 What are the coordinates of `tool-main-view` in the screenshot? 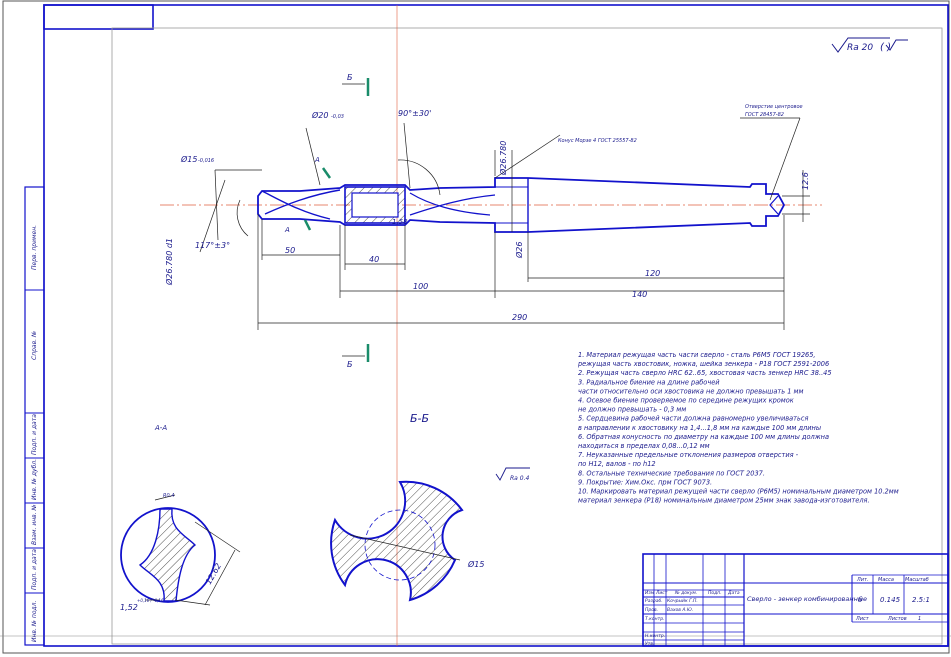 It's located at (491, 205).